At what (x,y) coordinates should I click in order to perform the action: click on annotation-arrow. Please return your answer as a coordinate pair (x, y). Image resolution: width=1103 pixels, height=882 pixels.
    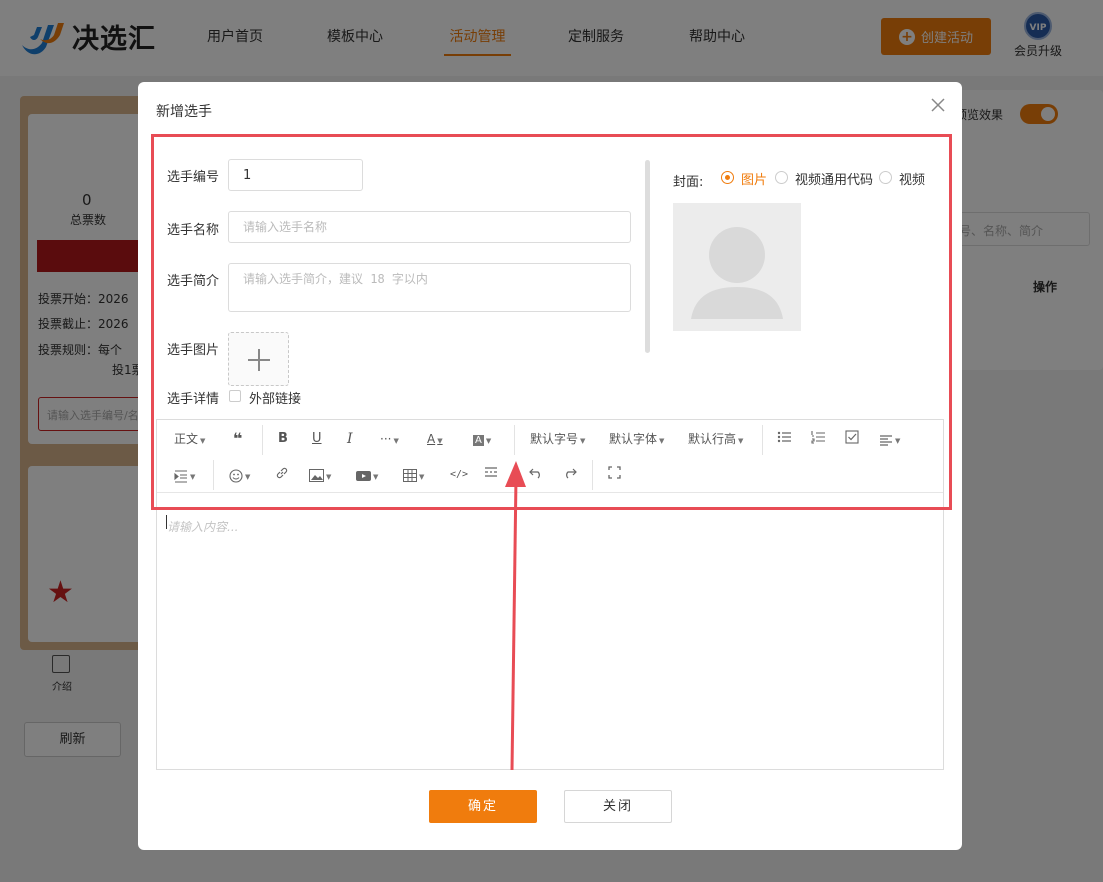
    Looking at the image, I should click on (515, 616).